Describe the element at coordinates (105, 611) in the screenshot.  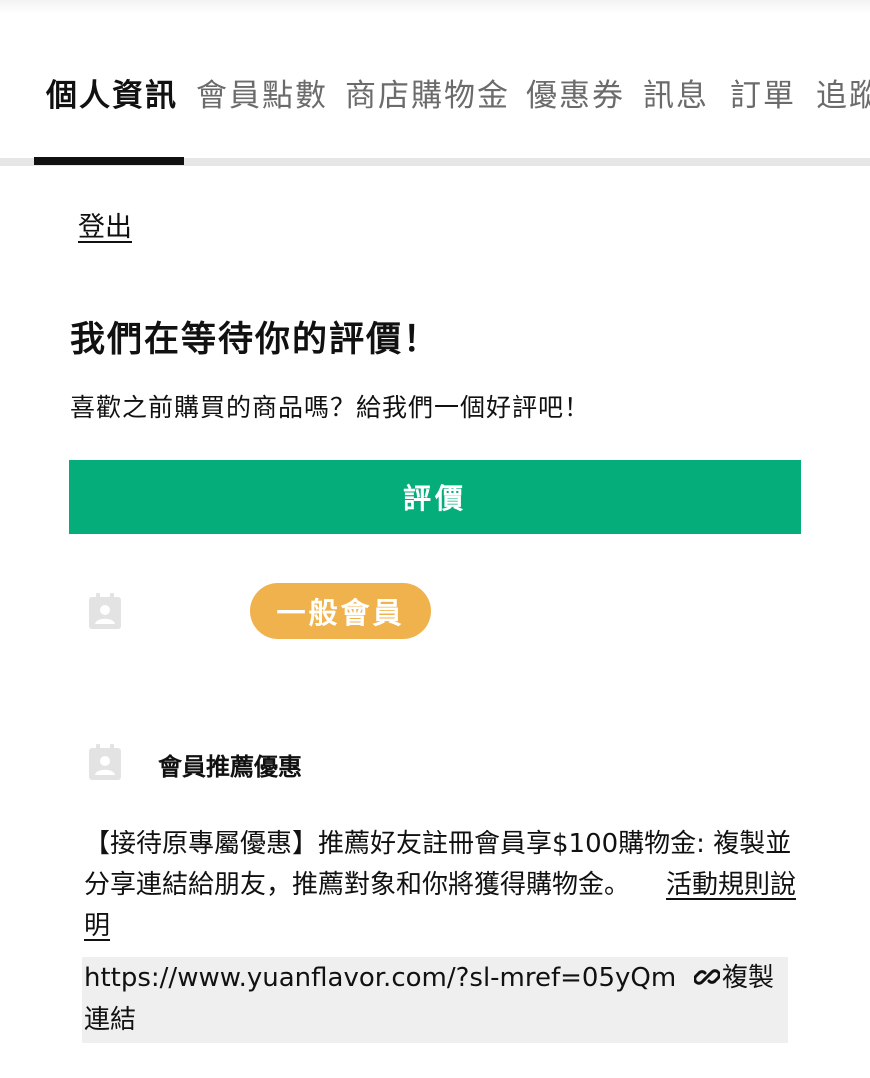
I see `member-card-icon` at that location.